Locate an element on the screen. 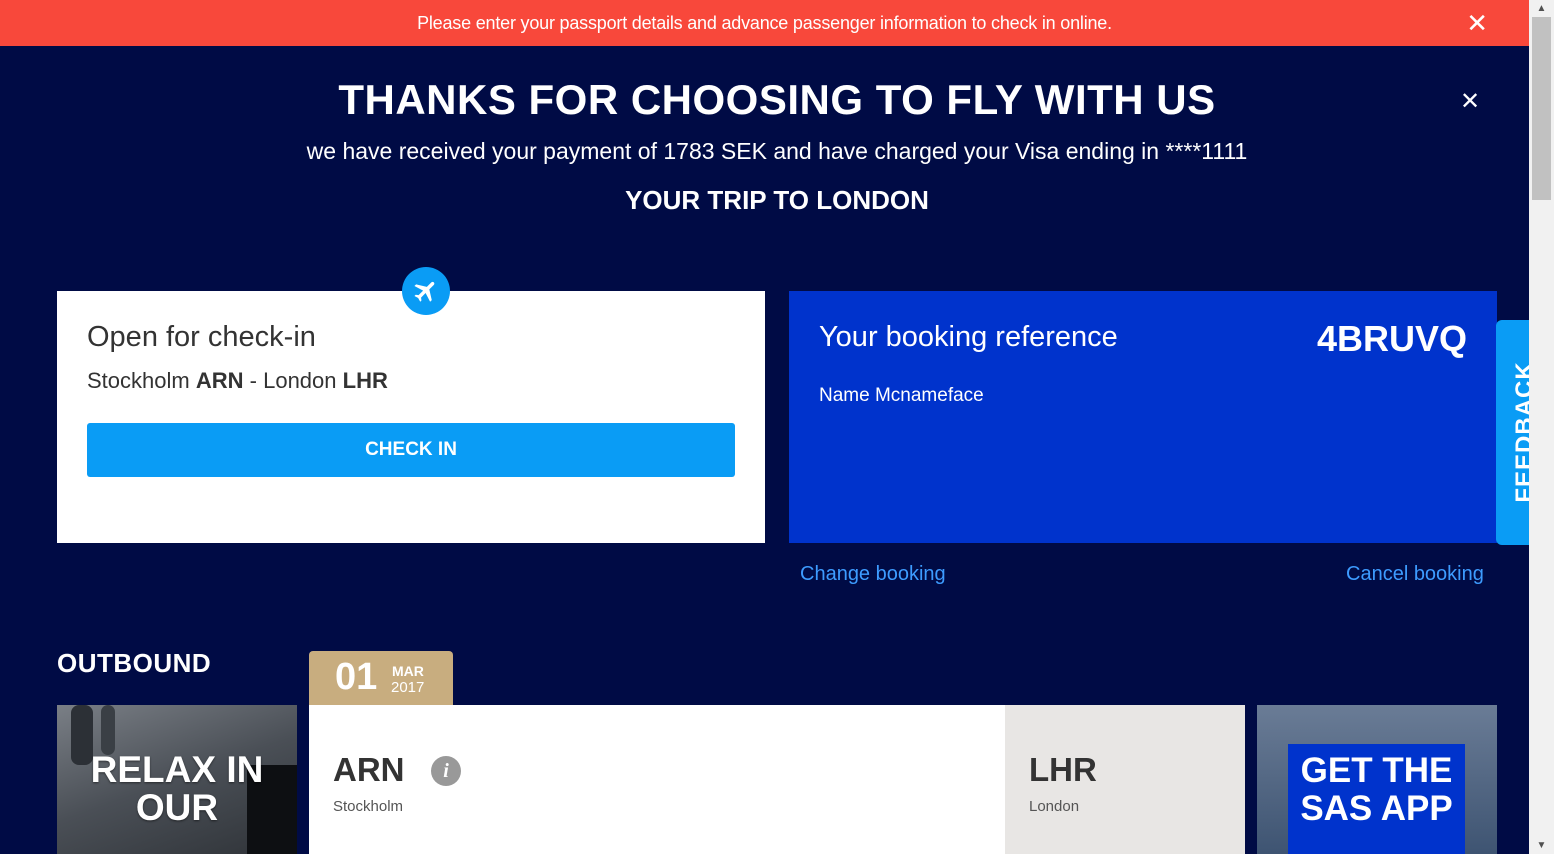 The image size is (1554, 854). scrollbar-thumb is located at coordinates (1541, 108).